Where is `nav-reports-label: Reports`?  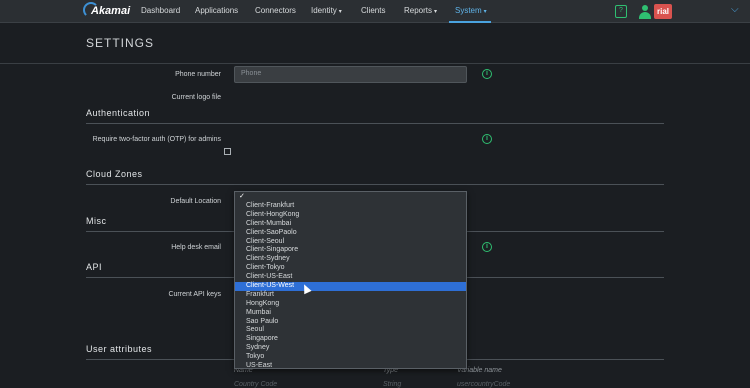
nav-reports-label: Reports is located at coordinates (418, 10).